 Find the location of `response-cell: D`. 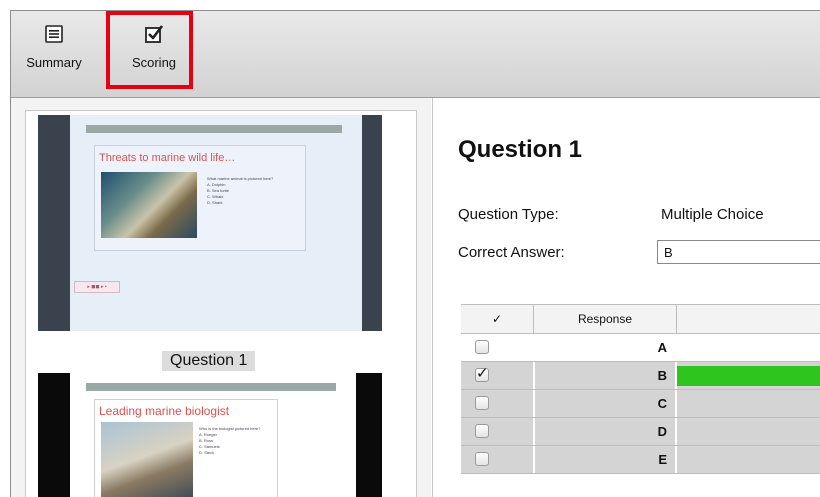

response-cell: D is located at coordinates (605, 431).